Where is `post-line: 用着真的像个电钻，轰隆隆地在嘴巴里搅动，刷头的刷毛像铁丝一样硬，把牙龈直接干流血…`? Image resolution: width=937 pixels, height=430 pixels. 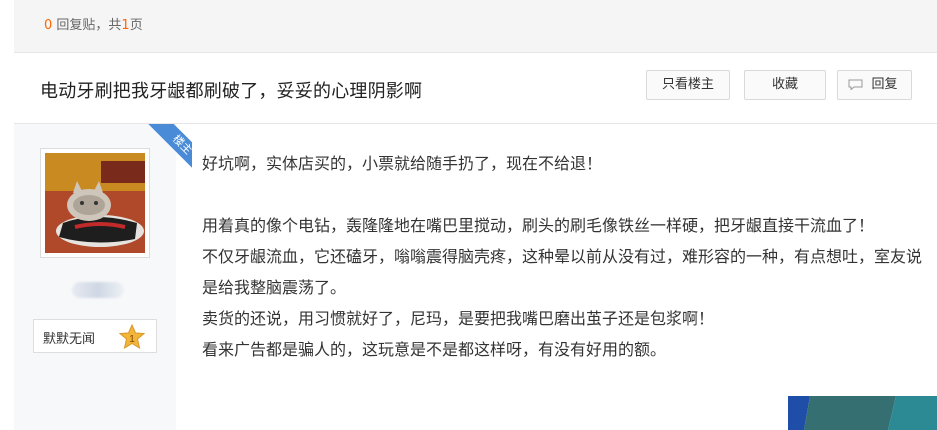 post-line: 用着真的像个电钻，轰隆隆地在嘴巴里搅动，刷头的刷毛像铁丝一样硬，把牙龈直接干流血… is located at coordinates (538, 225).